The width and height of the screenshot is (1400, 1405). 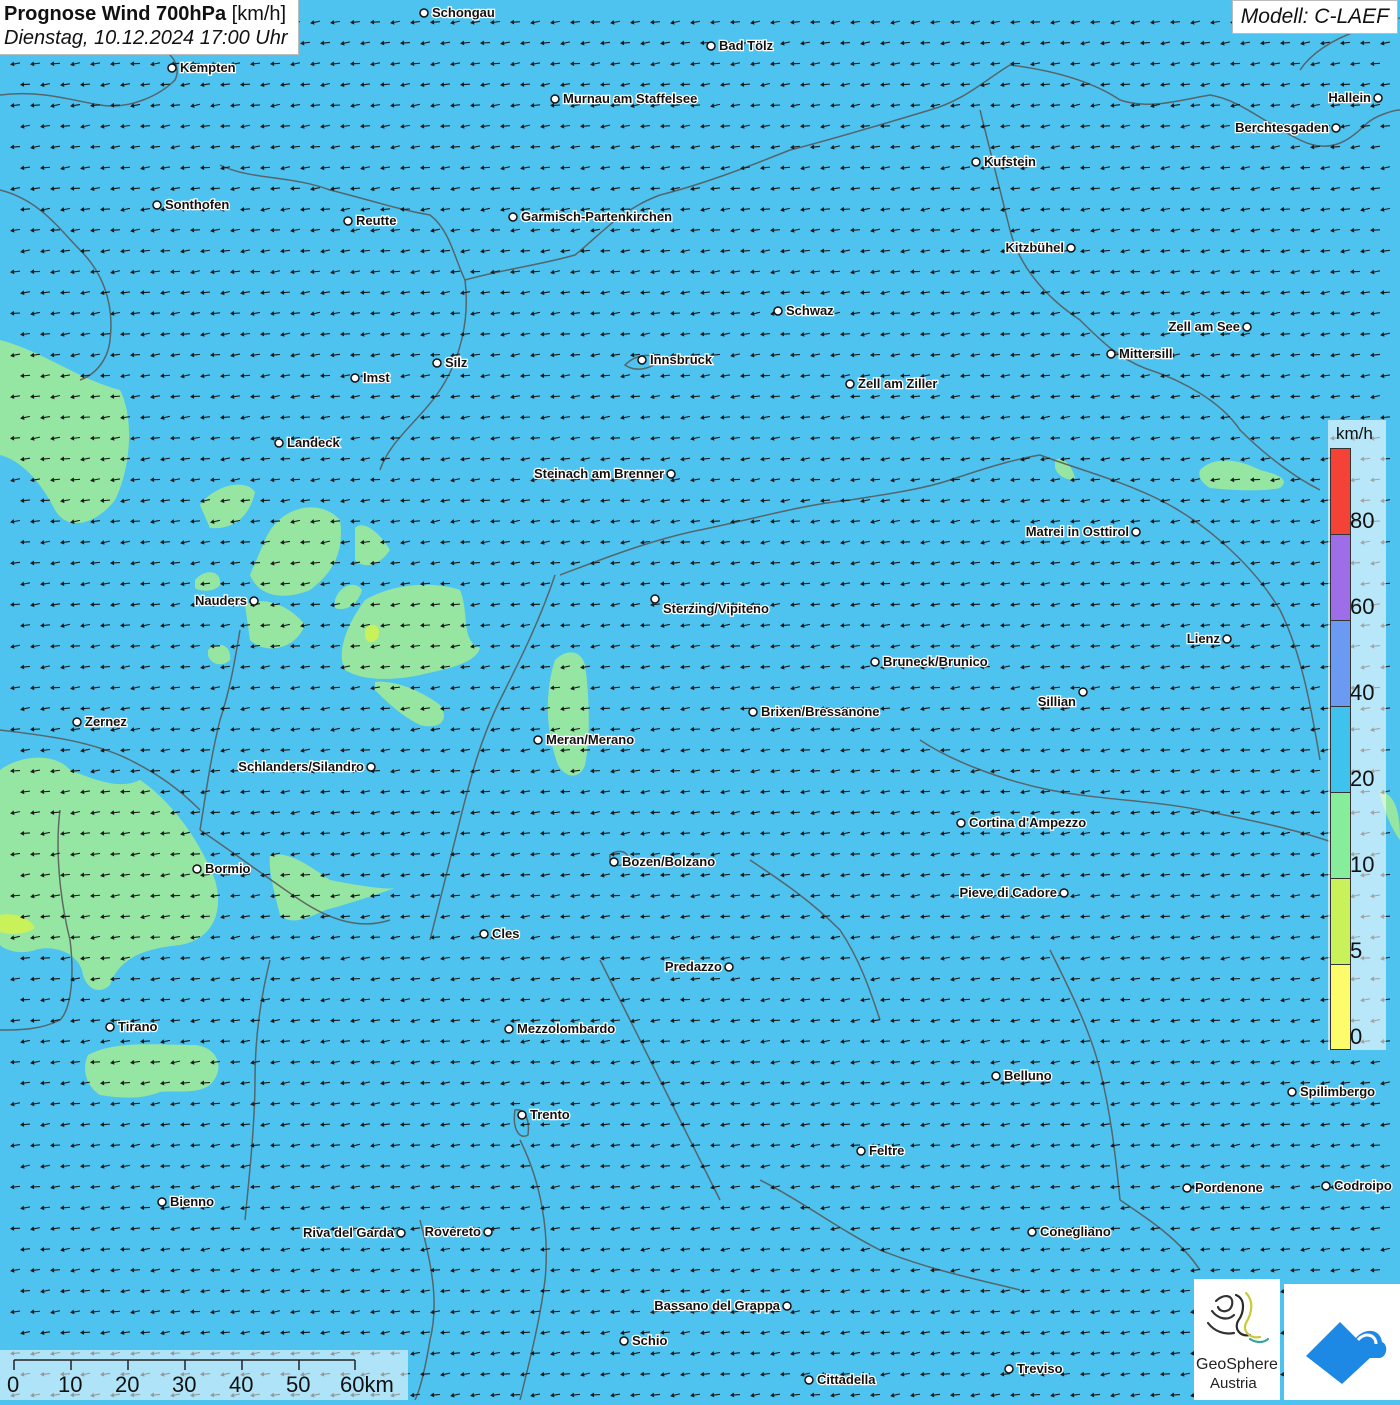 I want to click on city-marker: Brixen/Bressanone, so click(x=814, y=711).